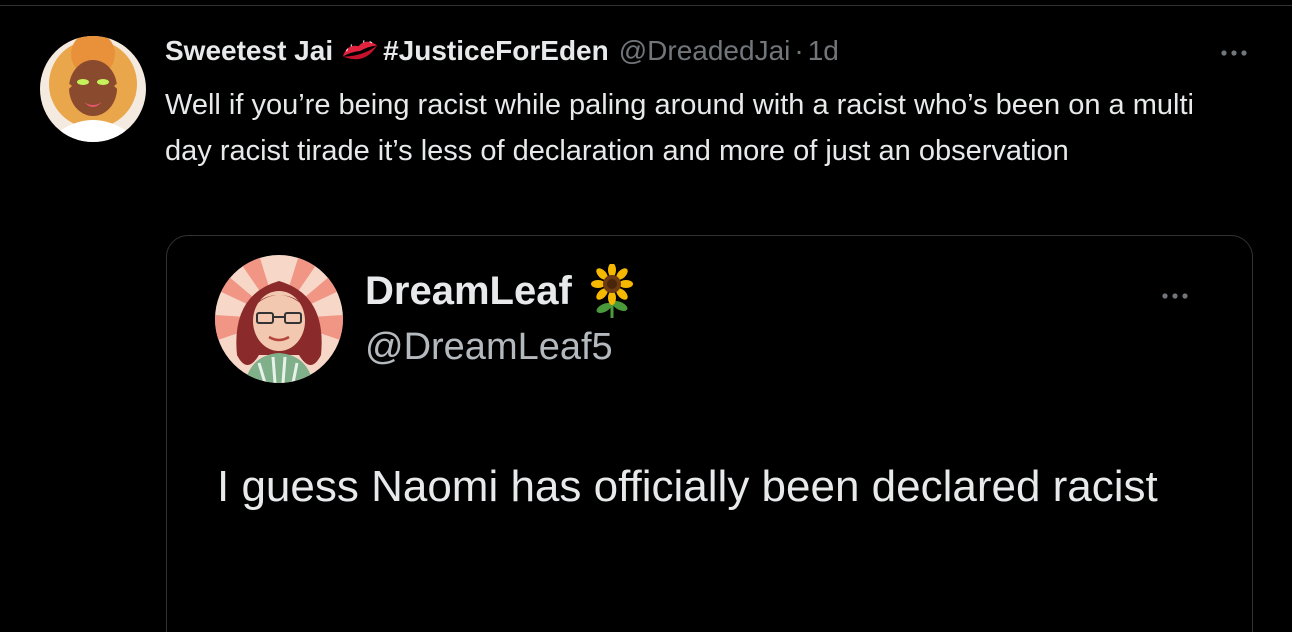  I want to click on quoted-display-name: DreamLeaf, so click(499, 290).